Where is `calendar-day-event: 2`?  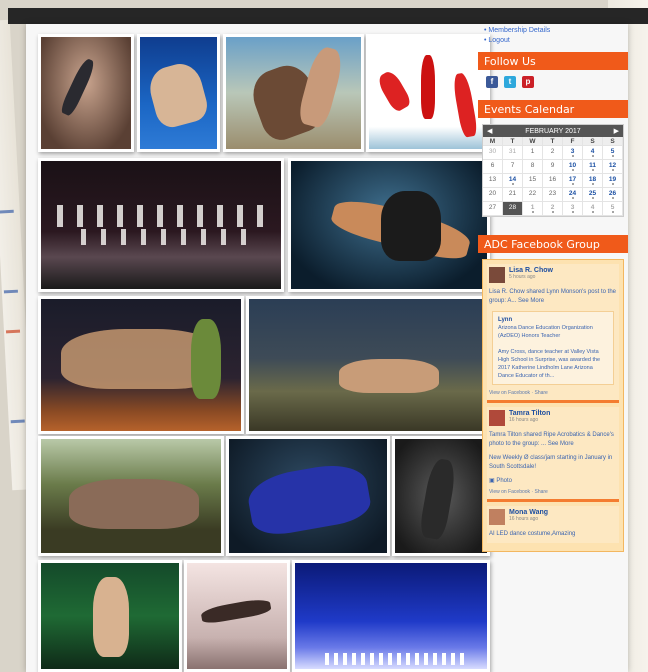
calendar-day-event: 2 is located at coordinates (553, 209).